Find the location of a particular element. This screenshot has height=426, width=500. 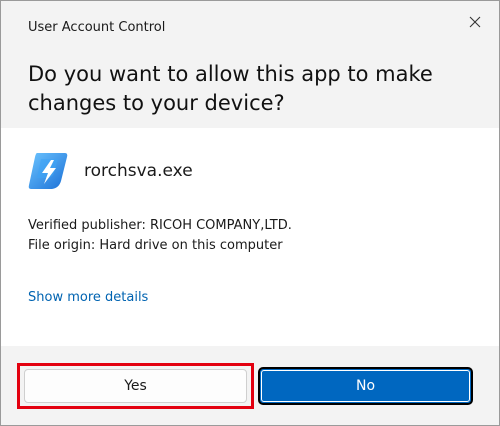

close-button is located at coordinates (475, 22).